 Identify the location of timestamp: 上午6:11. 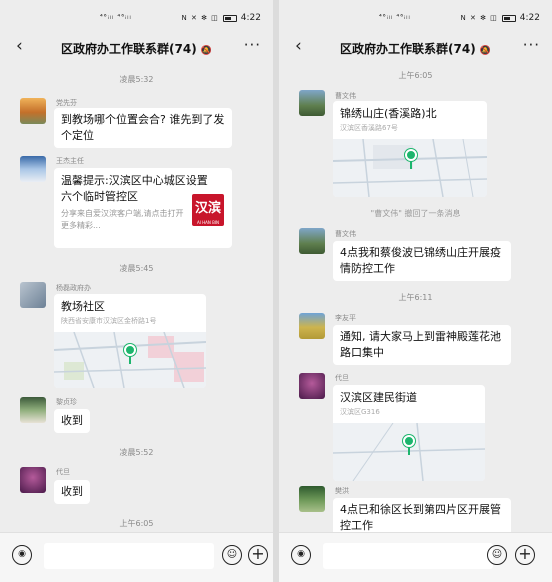
(415, 297).